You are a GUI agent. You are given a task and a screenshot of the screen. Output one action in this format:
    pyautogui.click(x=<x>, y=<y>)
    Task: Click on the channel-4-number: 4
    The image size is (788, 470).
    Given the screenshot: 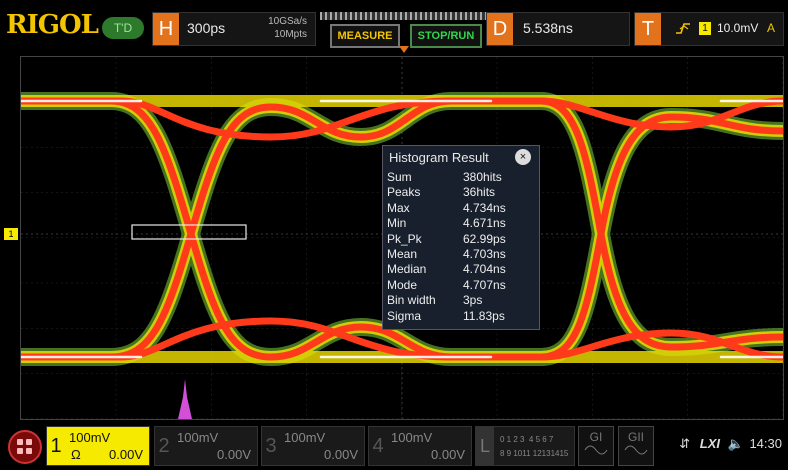 What is the action you would take?
    pyautogui.click(x=378, y=446)
    